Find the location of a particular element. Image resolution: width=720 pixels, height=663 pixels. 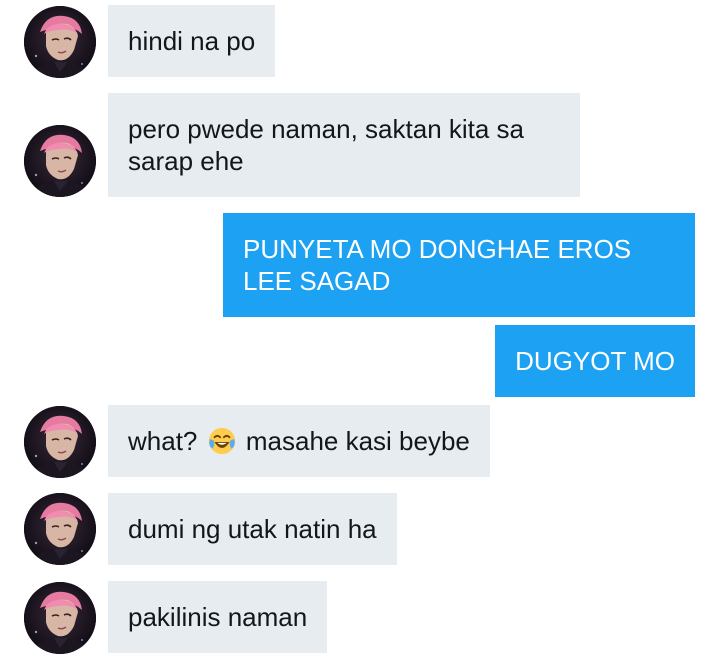

message-bubble-incoming: dumi ng utak natin ha is located at coordinates (252, 529).